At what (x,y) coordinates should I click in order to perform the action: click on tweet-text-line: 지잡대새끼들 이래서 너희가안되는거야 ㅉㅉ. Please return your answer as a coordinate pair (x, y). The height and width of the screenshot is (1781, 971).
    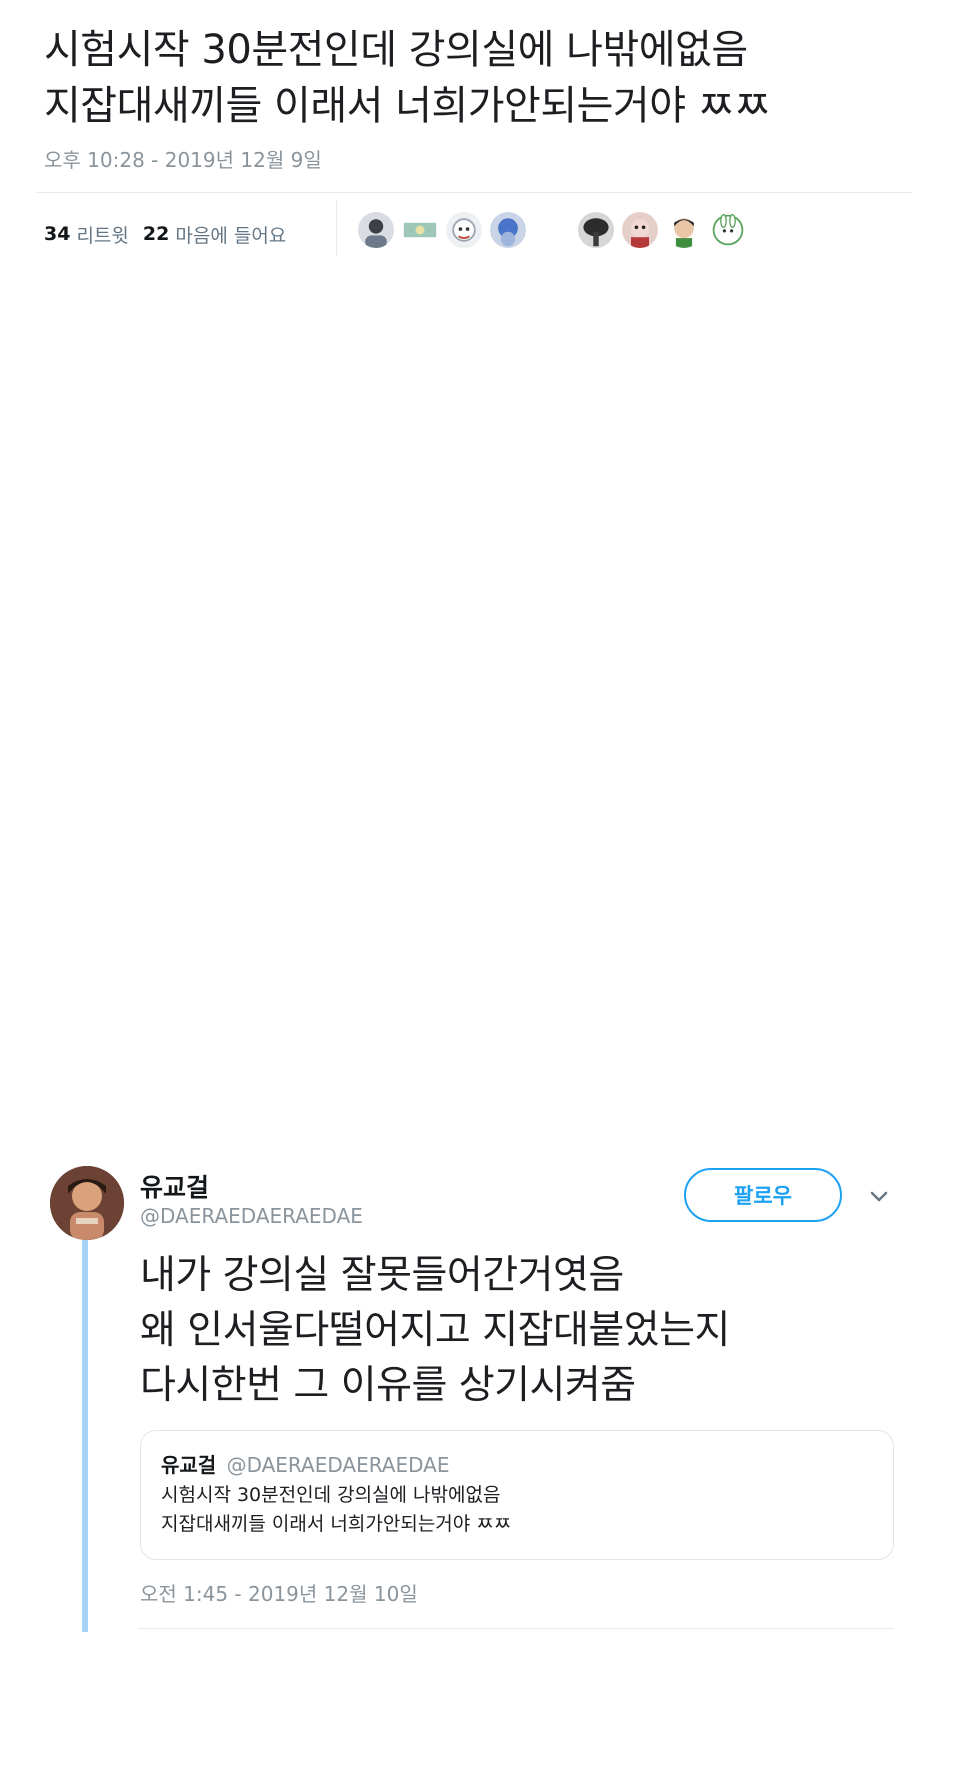
    Looking at the image, I should click on (407, 106).